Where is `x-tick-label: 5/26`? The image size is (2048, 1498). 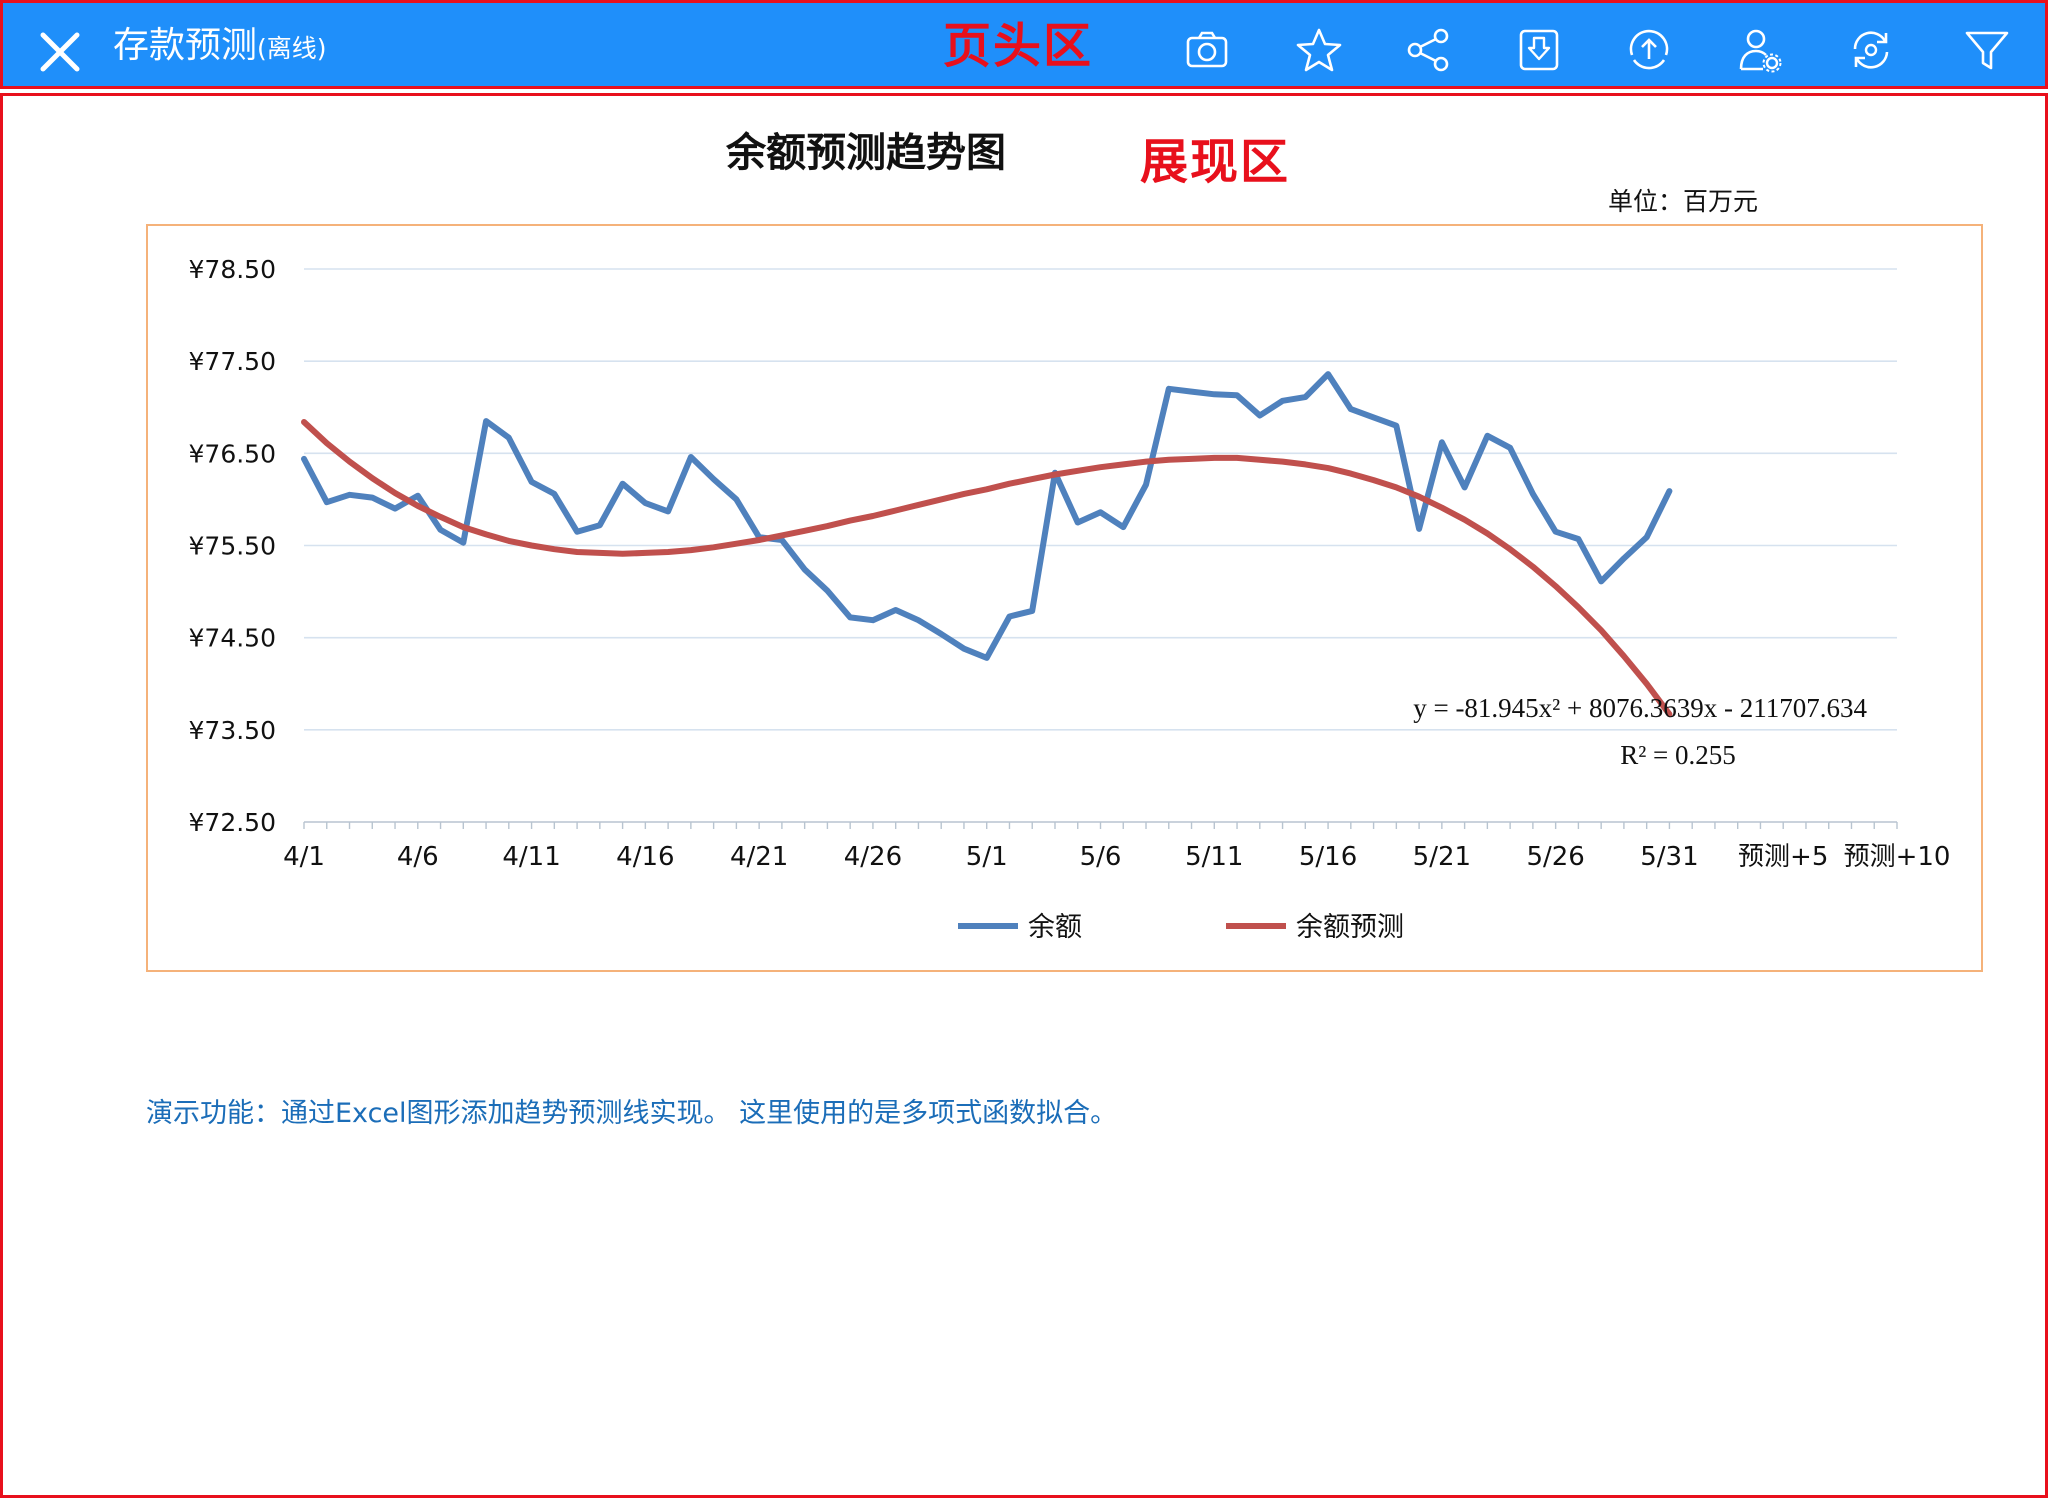 x-tick-label: 5/26 is located at coordinates (1555, 857).